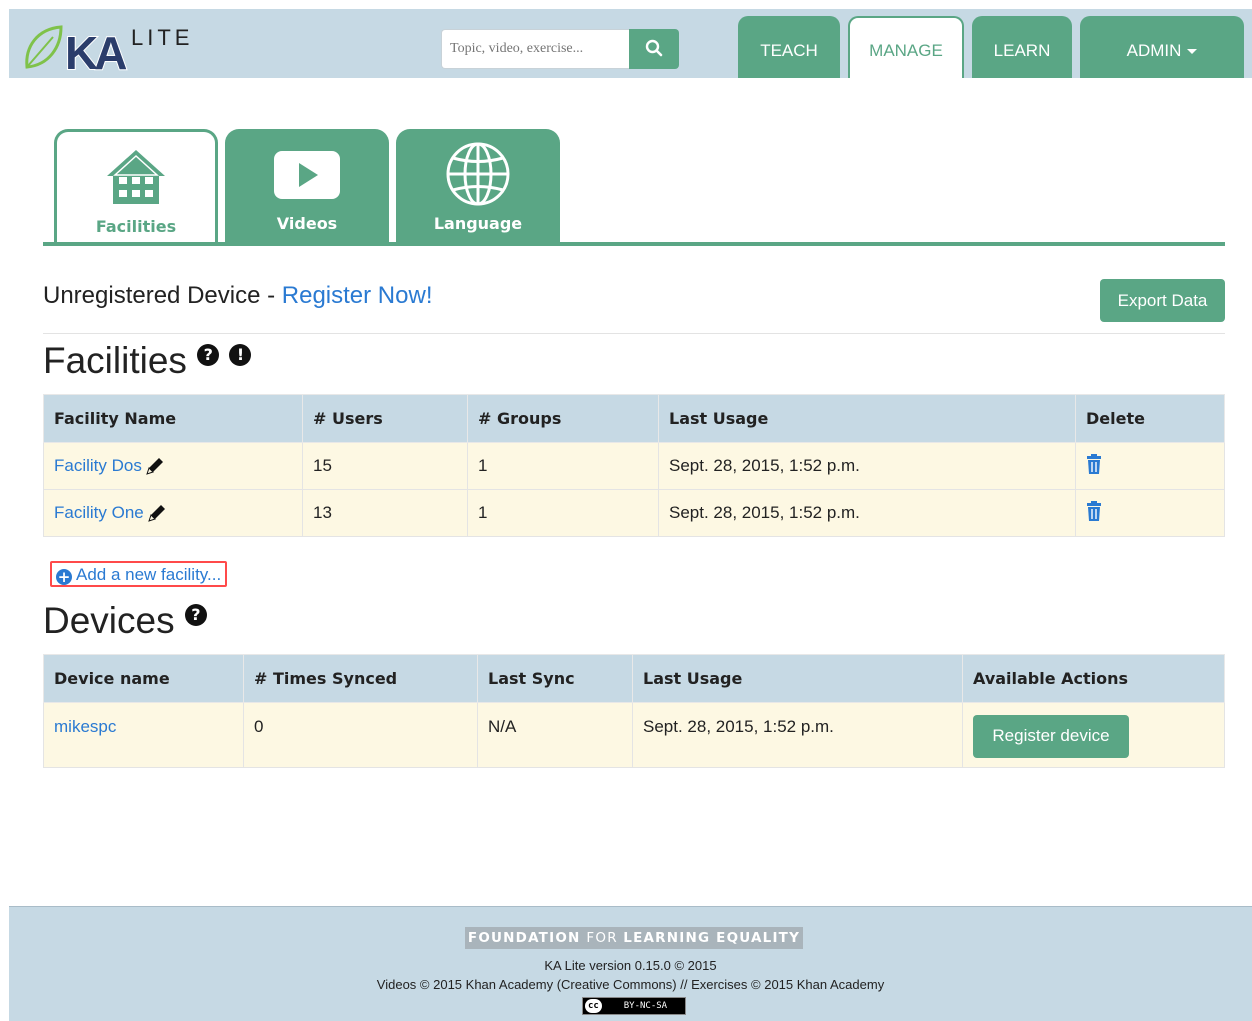 This screenshot has width=1252, height=1021. What do you see at coordinates (173, 513) in the screenshot?
I see `facility-name-cell: Facility One` at bounding box center [173, 513].